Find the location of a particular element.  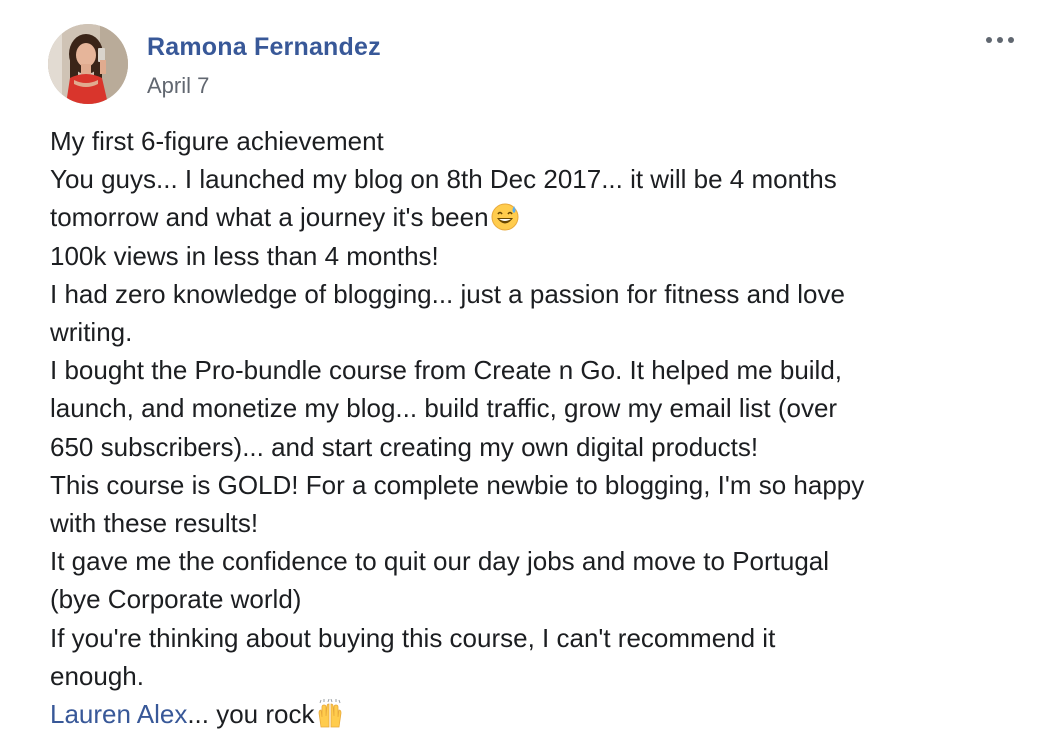

author-name: Ramona Fernandez is located at coordinates (264, 47).